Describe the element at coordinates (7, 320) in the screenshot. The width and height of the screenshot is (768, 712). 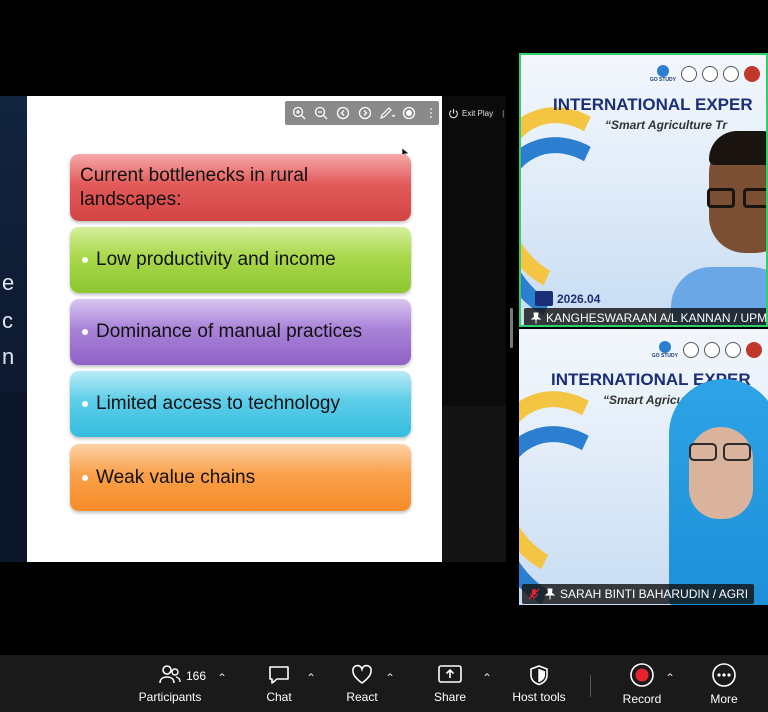
I see `partial-text-fragment: c` at that location.